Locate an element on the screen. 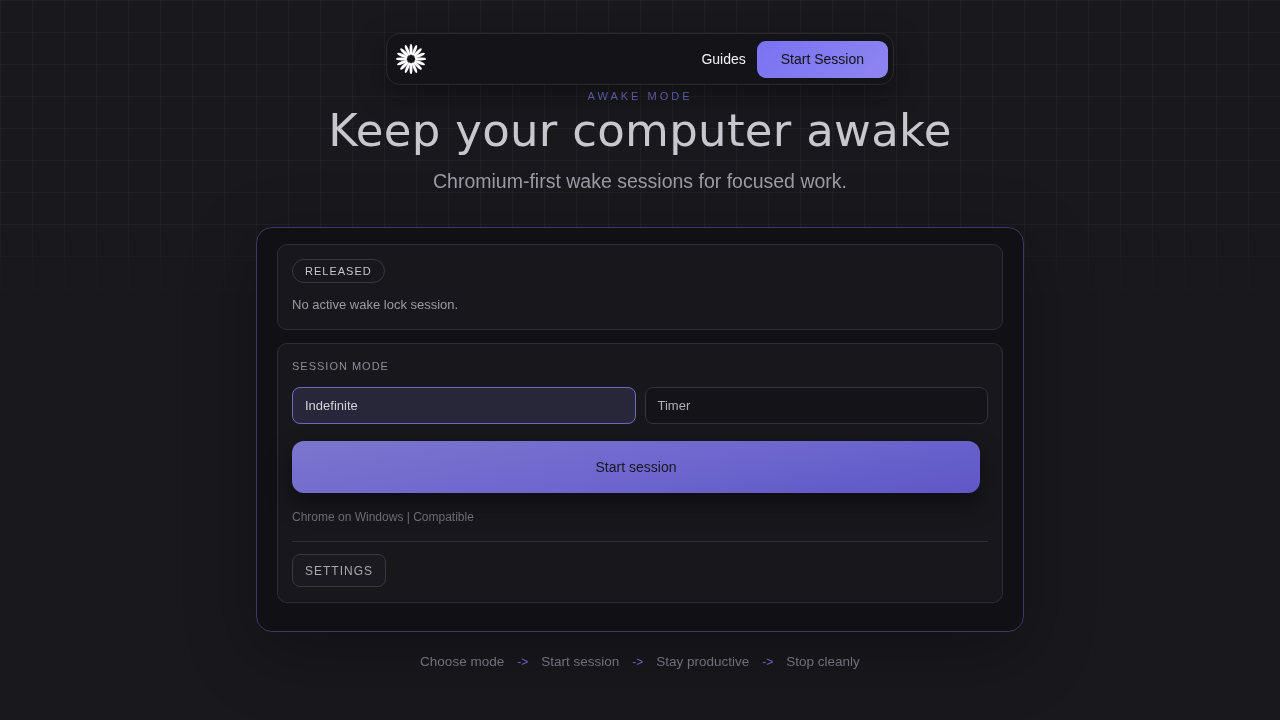 The width and height of the screenshot is (1280, 720). step-label: Start session is located at coordinates (580, 662).